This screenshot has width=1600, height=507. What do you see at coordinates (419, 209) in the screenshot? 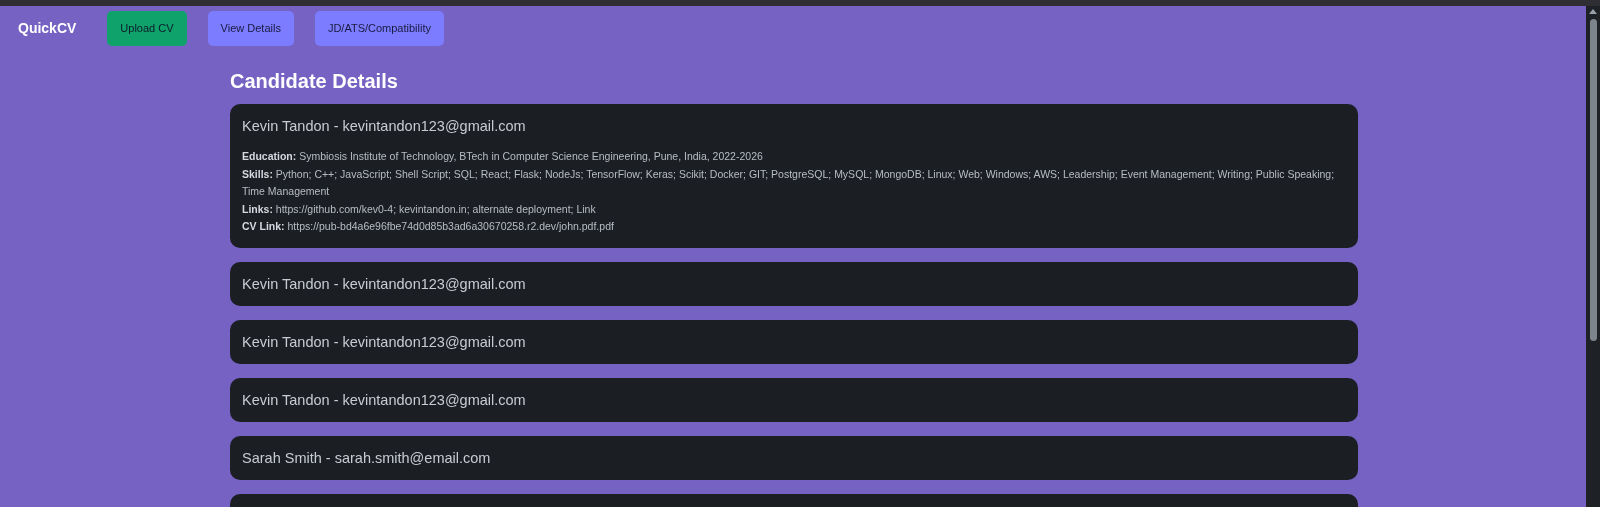
I see `detail-line: Links: https://github.com/kev0-4; kevintandon.in; alternate deployment; Link` at bounding box center [419, 209].